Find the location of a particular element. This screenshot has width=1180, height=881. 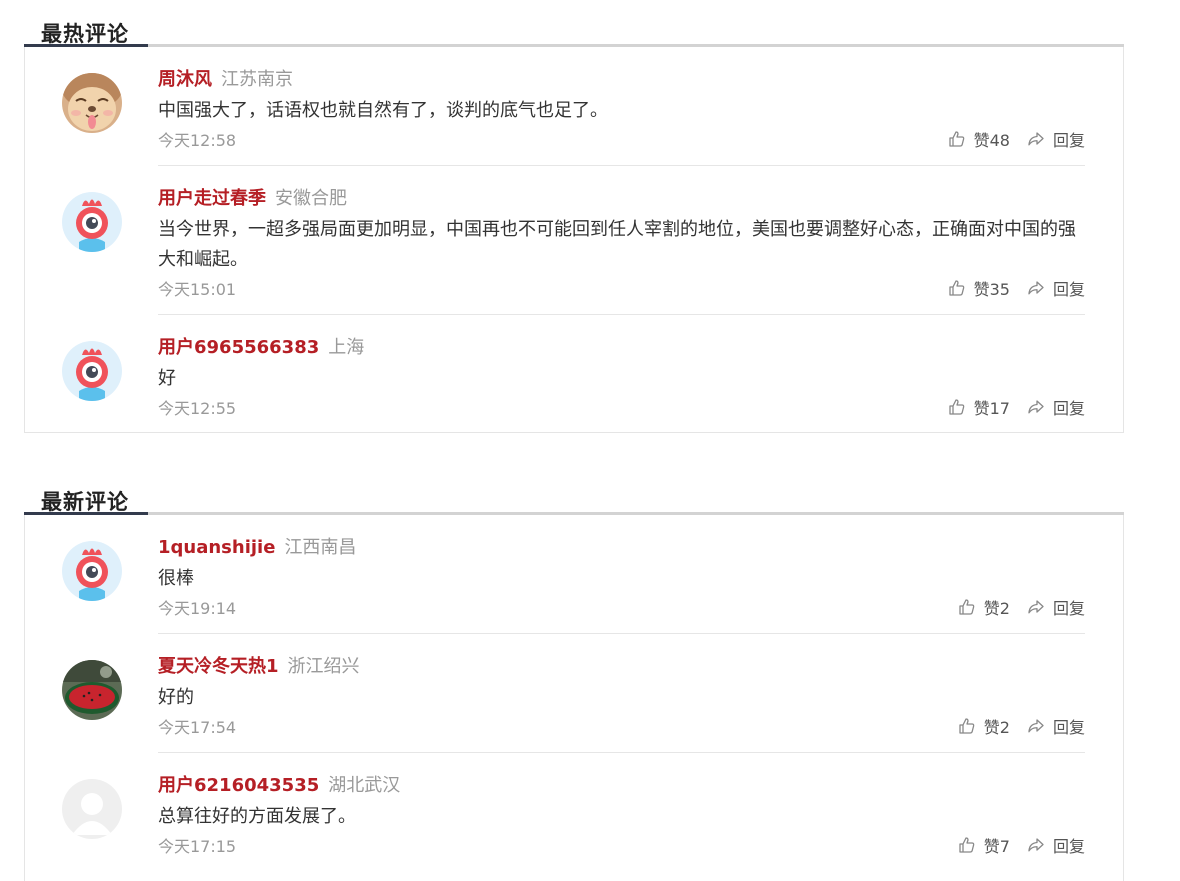

comment-meta: 用户6216043535 湖北武汉 is located at coordinates (279, 784).